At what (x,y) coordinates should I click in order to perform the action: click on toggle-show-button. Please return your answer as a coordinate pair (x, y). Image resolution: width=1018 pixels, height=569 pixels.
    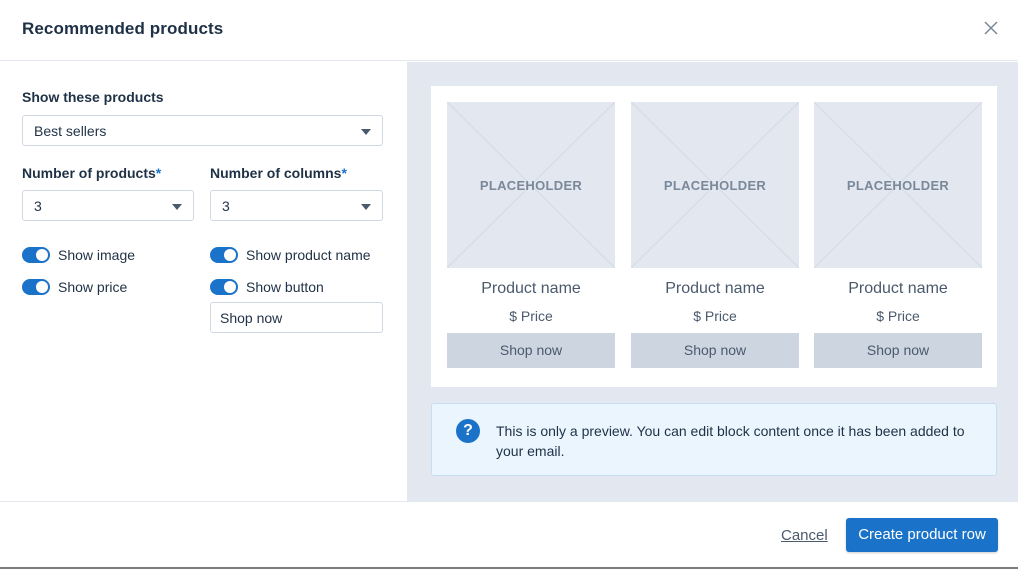
    Looking at the image, I should click on (224, 287).